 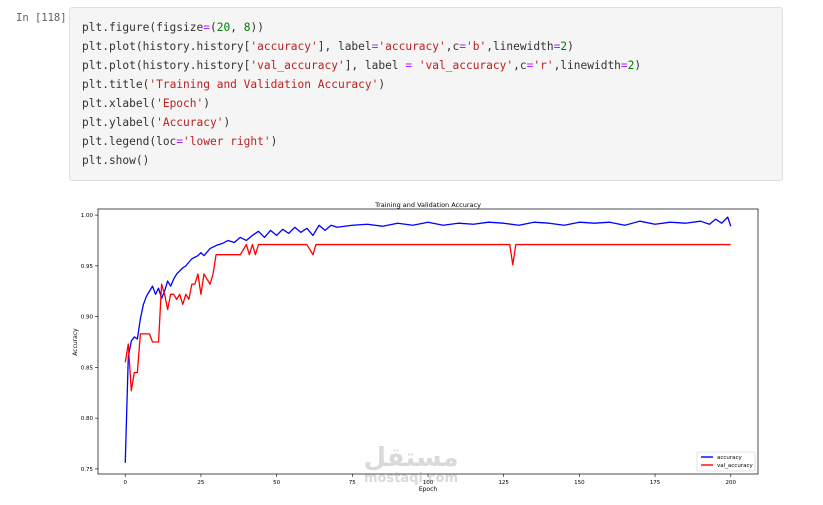 I want to click on code-token: (, so click(x=213, y=27).